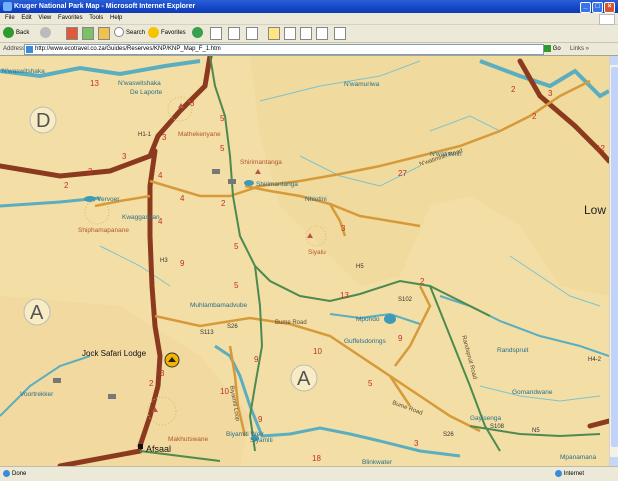 The image size is (618, 481). What do you see at coordinates (614, 257) in the screenshot?
I see `scroll-thumb` at bounding box center [614, 257].